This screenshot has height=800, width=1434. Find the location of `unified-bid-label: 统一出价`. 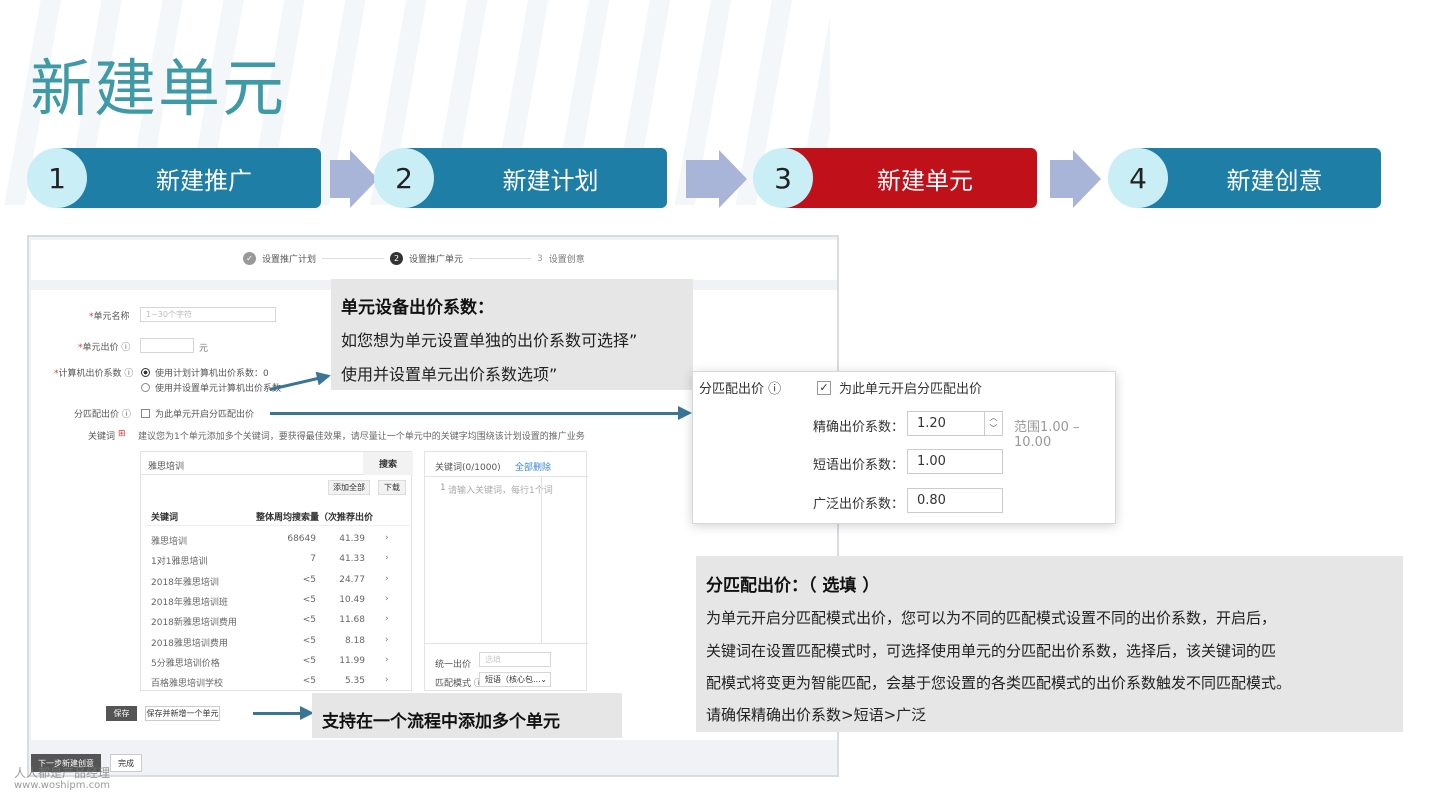

unified-bid-label: 统一出价 is located at coordinates (453, 665).